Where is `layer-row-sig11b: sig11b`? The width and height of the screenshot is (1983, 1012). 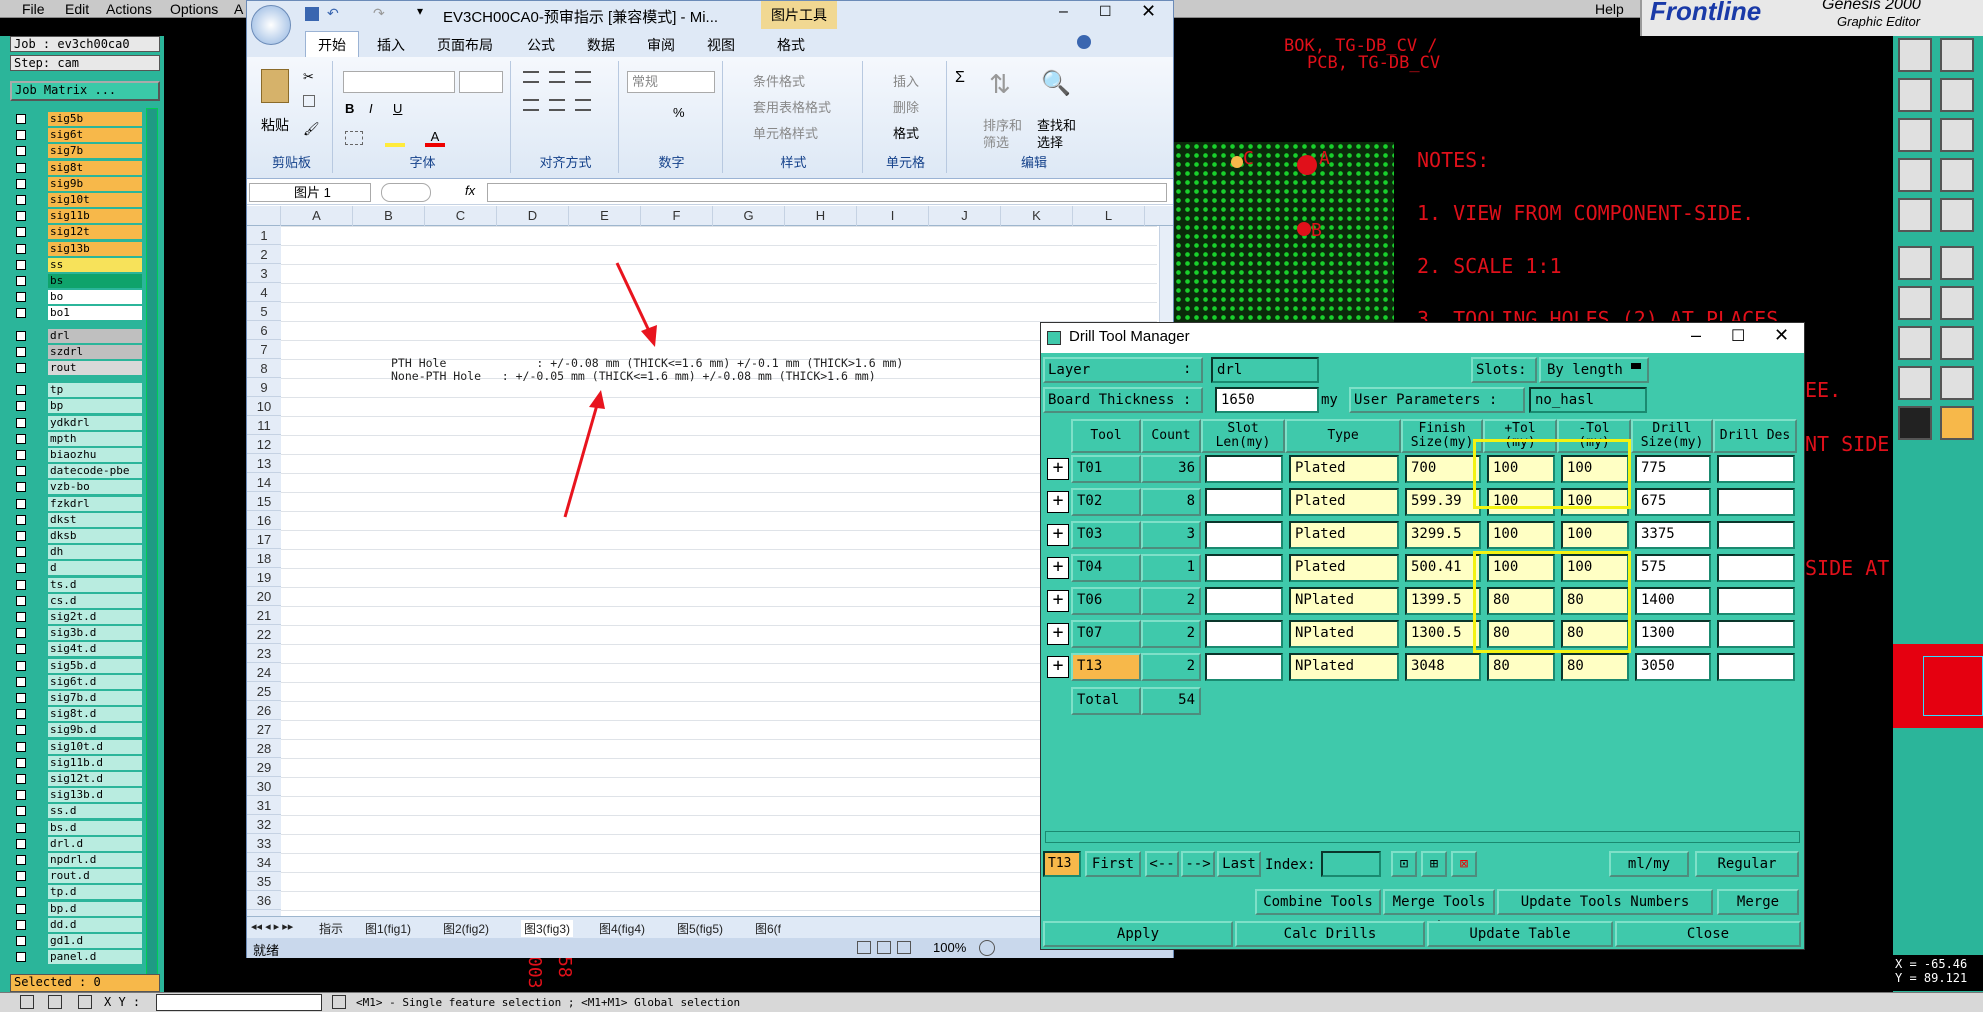 layer-row-sig11b: sig11b is located at coordinates (77, 216).